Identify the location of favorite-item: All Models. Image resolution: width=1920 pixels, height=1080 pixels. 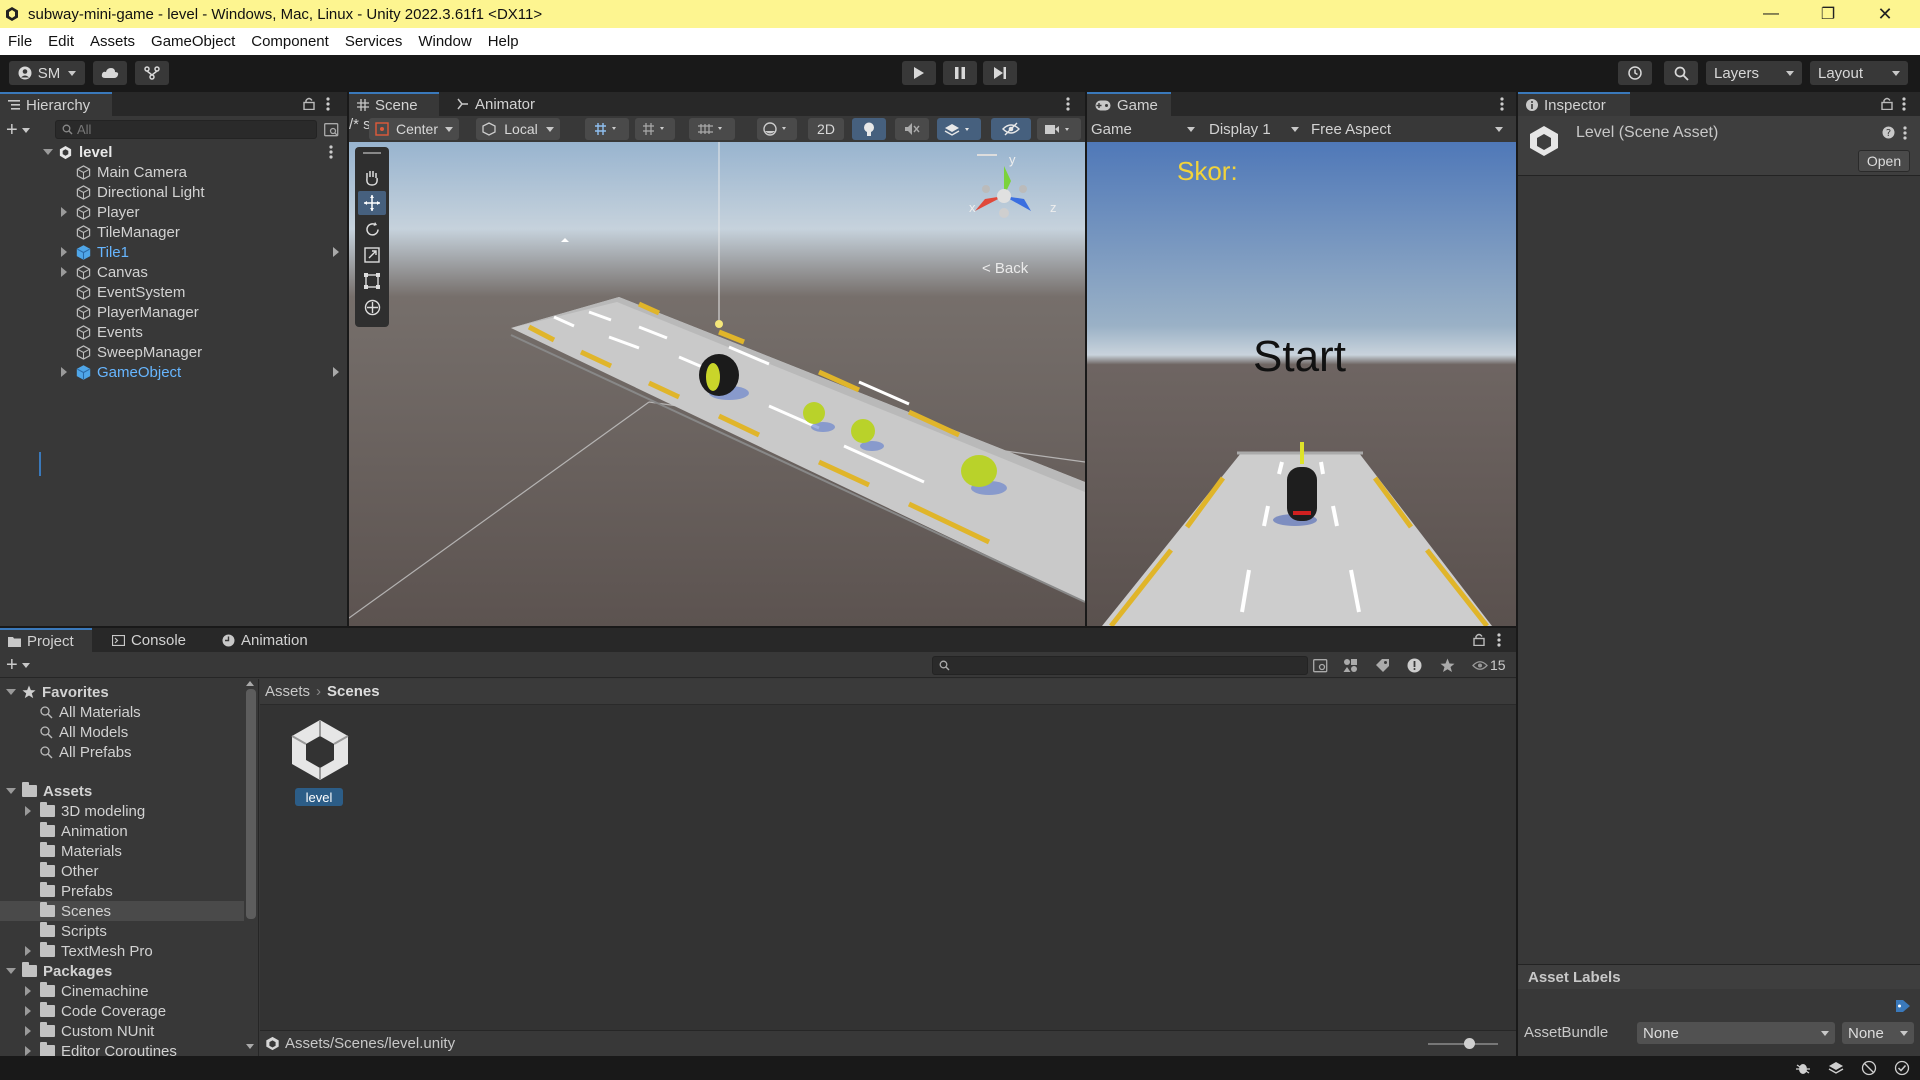
(122, 732).